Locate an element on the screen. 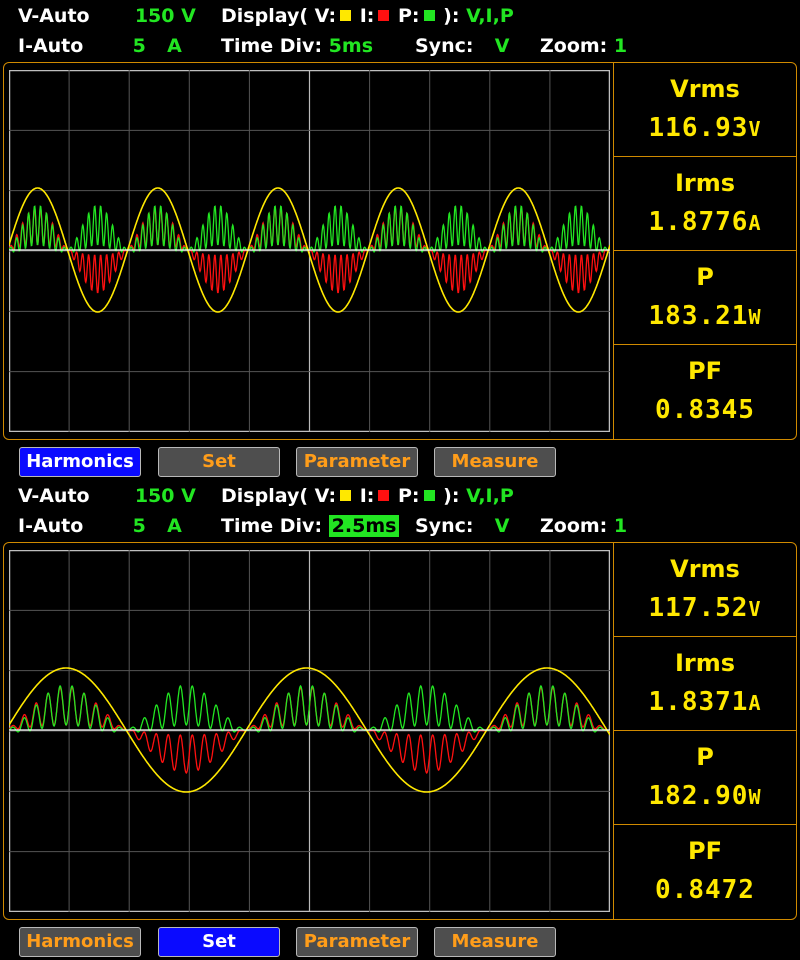 The image size is (800, 960). measurement-pf: PF 0.8345 is located at coordinates (704, 392).